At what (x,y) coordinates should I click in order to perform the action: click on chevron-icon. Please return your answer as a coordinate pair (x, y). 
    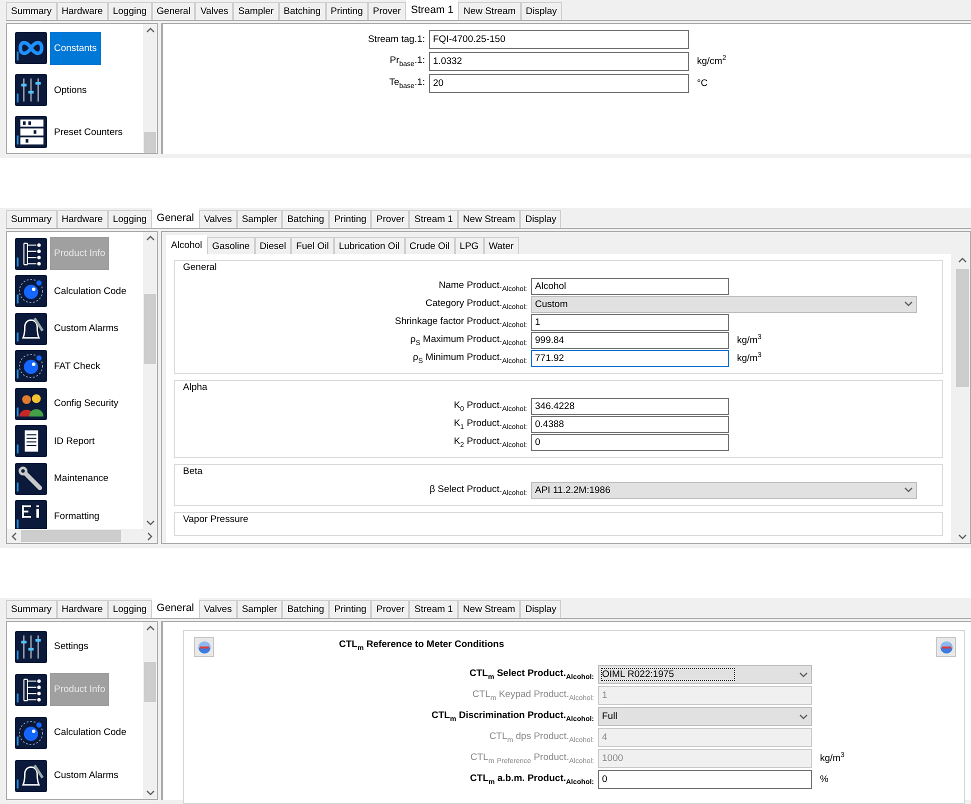
    Looking at the image, I should click on (908, 490).